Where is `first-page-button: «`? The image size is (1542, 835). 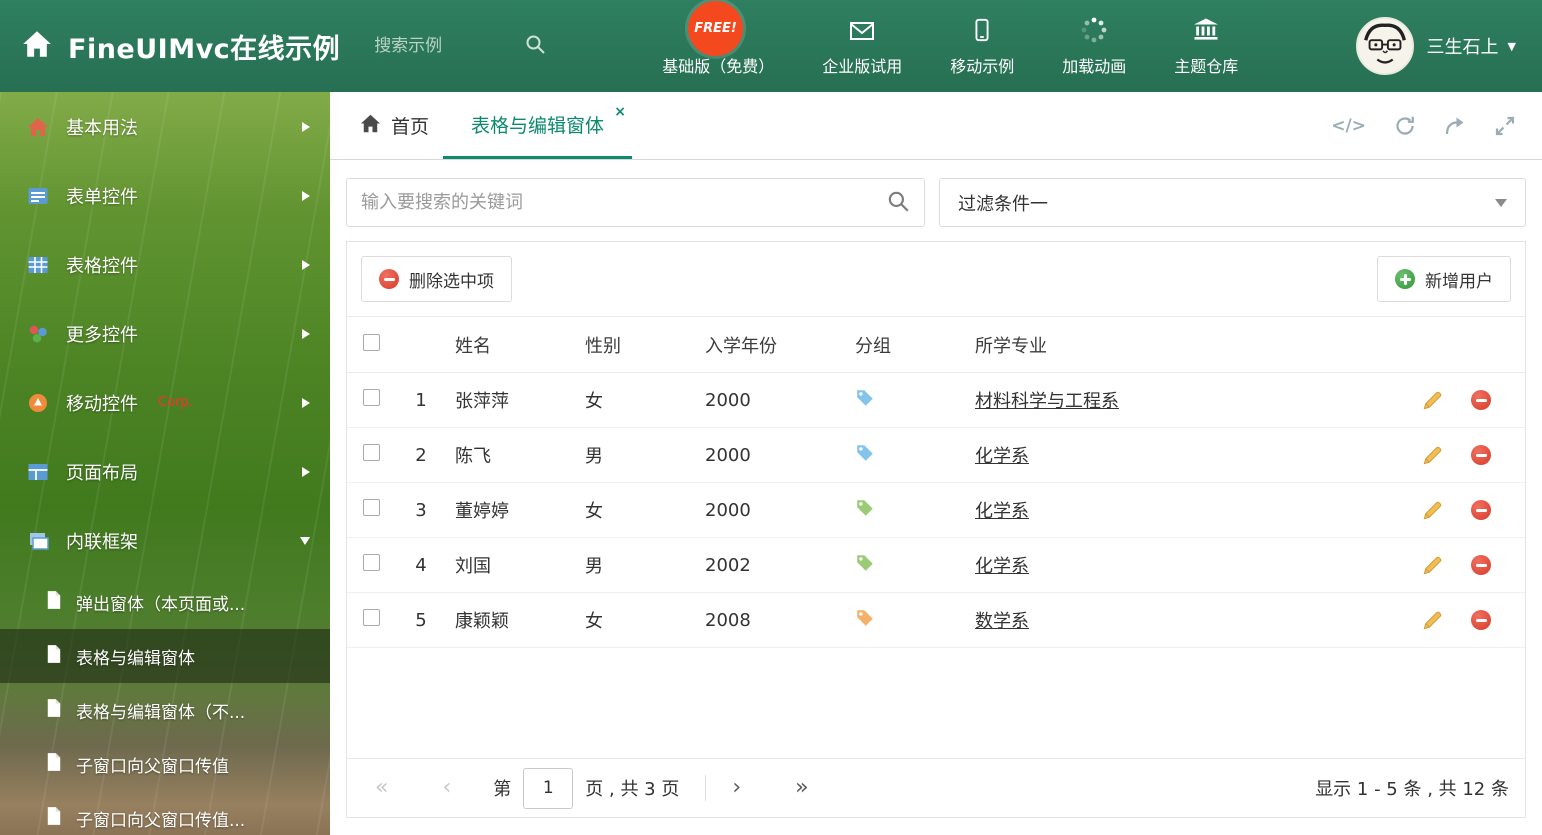
first-page-button: « is located at coordinates (381, 788).